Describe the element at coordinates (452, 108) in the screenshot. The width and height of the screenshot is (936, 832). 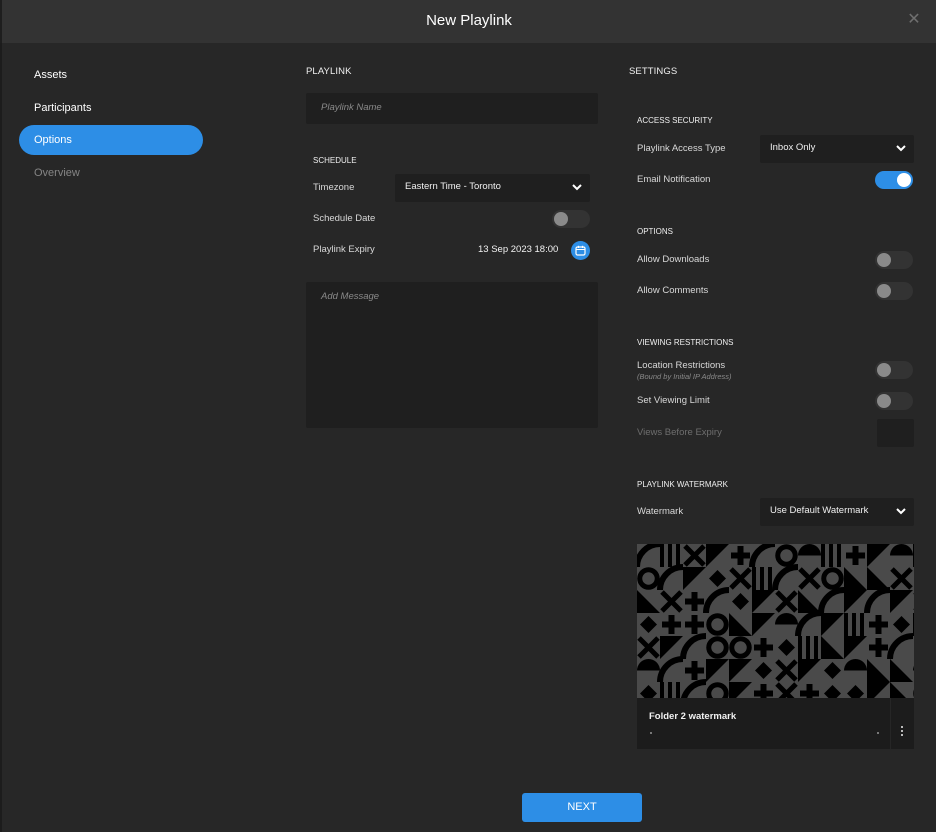
I see `playlink-name-input: Playlink Name` at that location.